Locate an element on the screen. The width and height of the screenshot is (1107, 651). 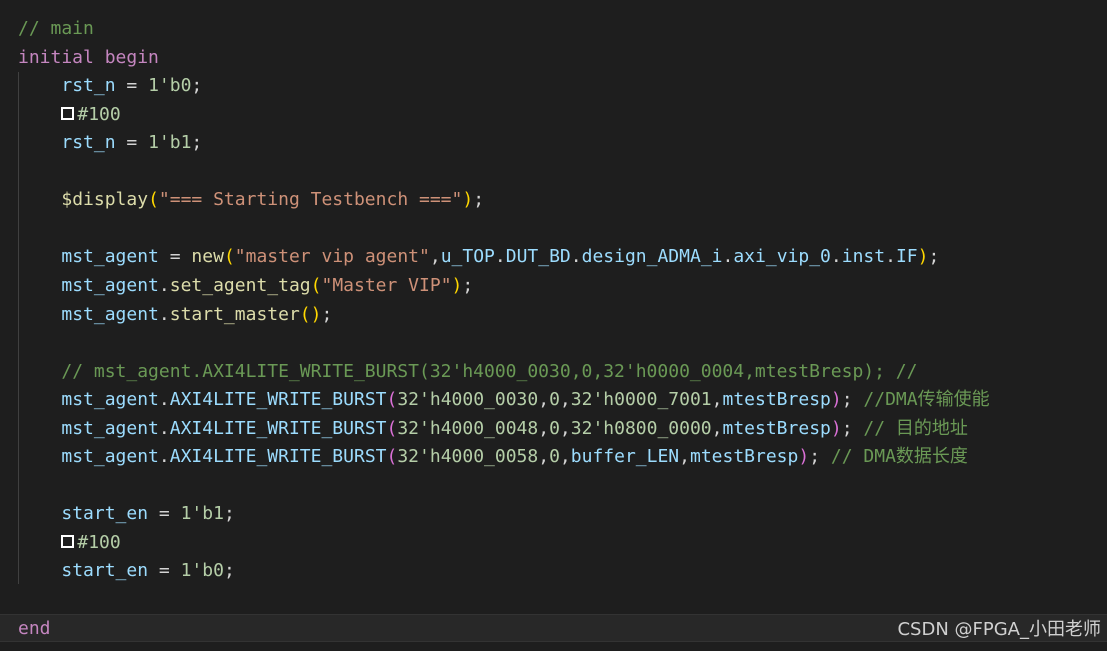
code-line: rst_n = 1'b0; is located at coordinates (110, 86).